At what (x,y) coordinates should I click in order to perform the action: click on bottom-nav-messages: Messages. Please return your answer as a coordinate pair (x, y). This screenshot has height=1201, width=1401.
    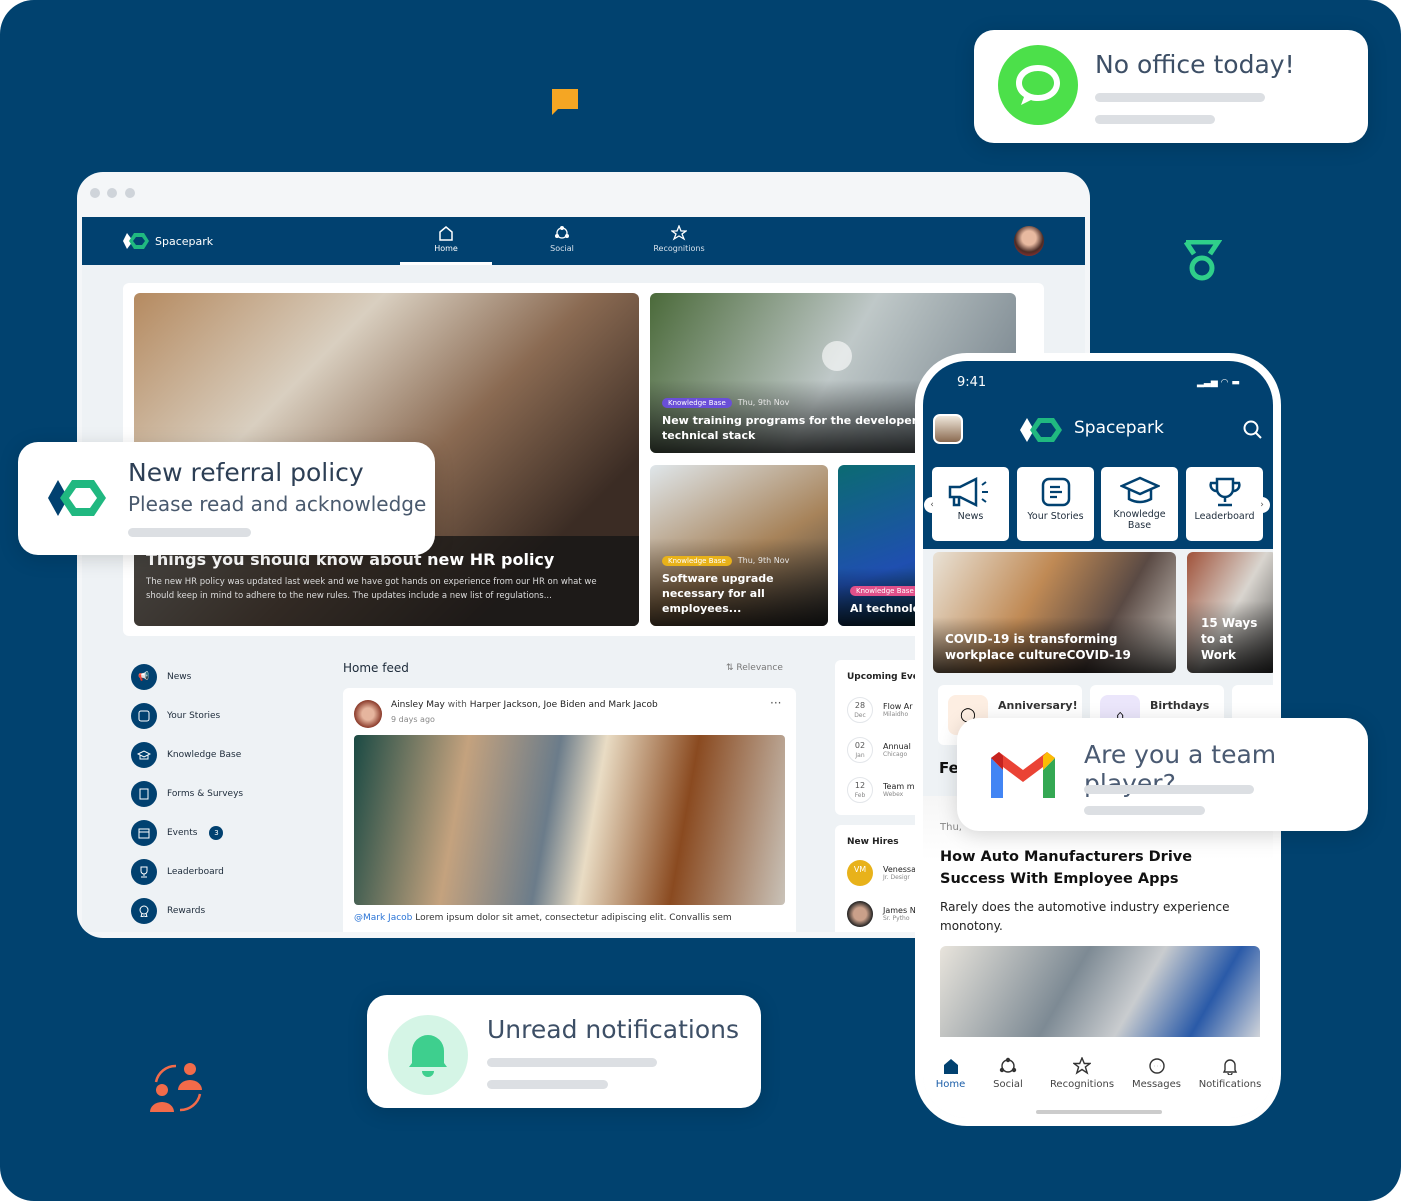
    Looking at the image, I should click on (1156, 1073).